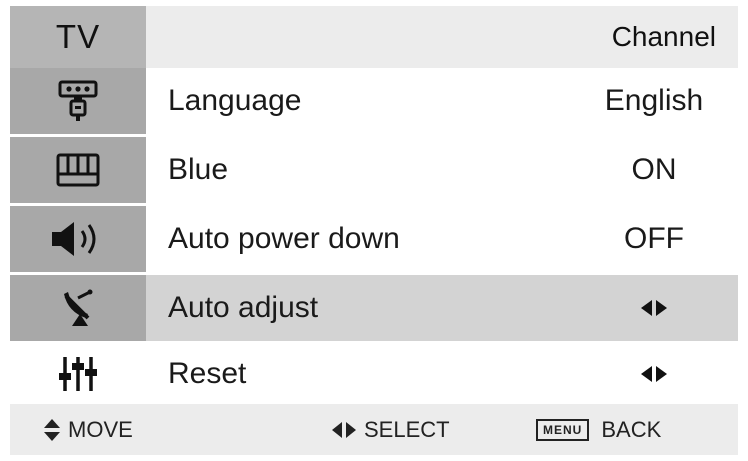 The width and height of the screenshot is (748, 461). Describe the element at coordinates (374, 308) in the screenshot. I see `menu-item-auto-adjust: Auto adjust` at that location.